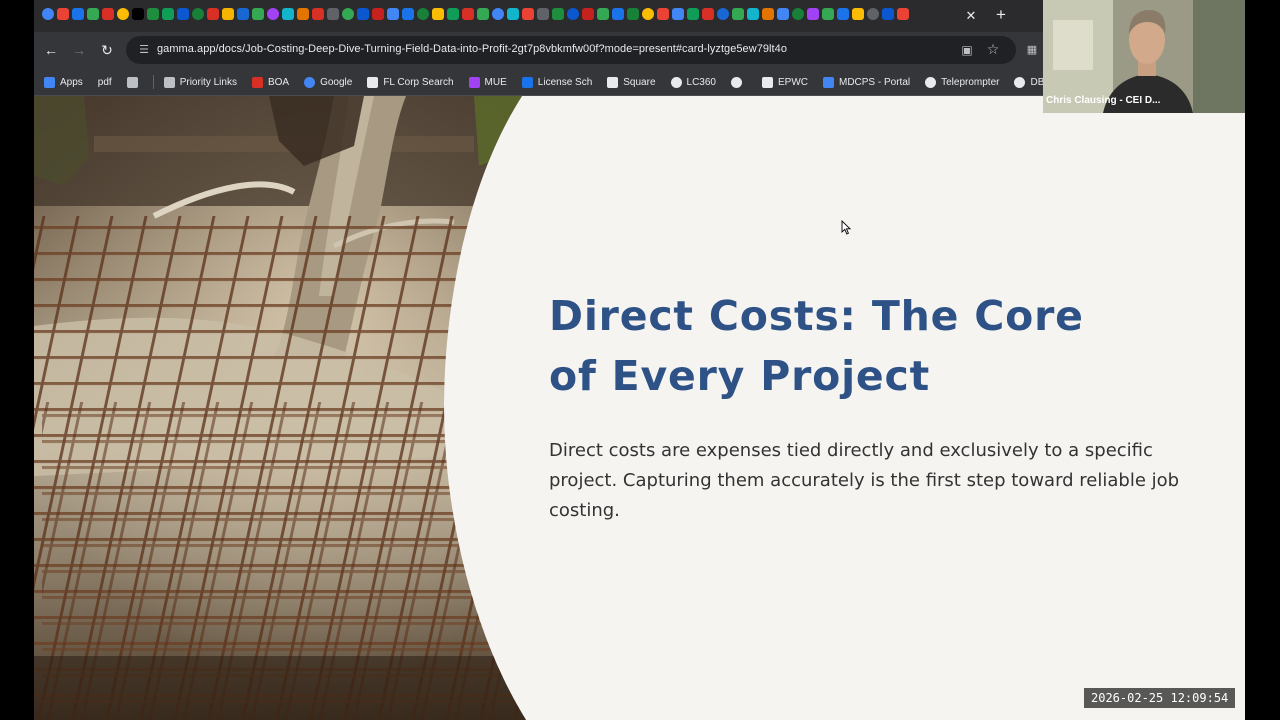 The image size is (1280, 720). What do you see at coordinates (1032, 50) in the screenshot?
I see `extension-icon: ▦` at bounding box center [1032, 50].